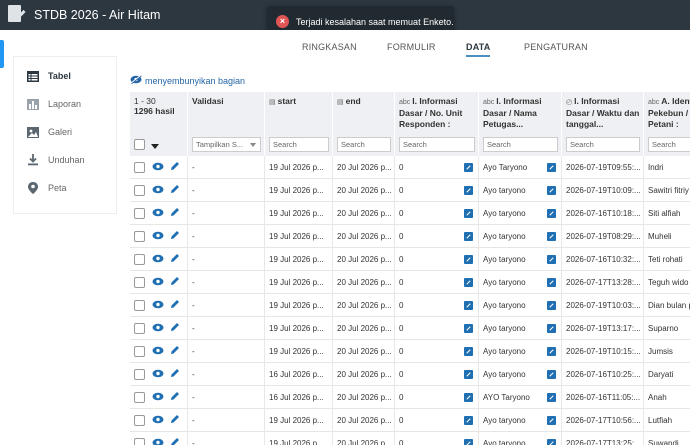  What do you see at coordinates (556, 47) in the screenshot?
I see `tab-pengaturan: PENGATURAN` at bounding box center [556, 47].